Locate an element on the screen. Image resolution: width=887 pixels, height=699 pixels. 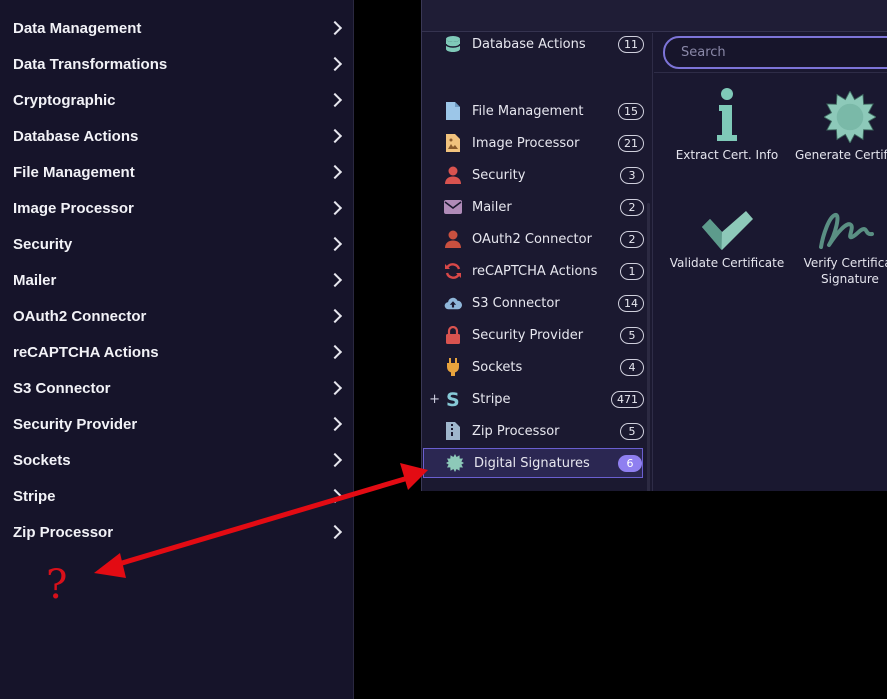
category-label: Digital Signatures is located at coordinates (532, 463).